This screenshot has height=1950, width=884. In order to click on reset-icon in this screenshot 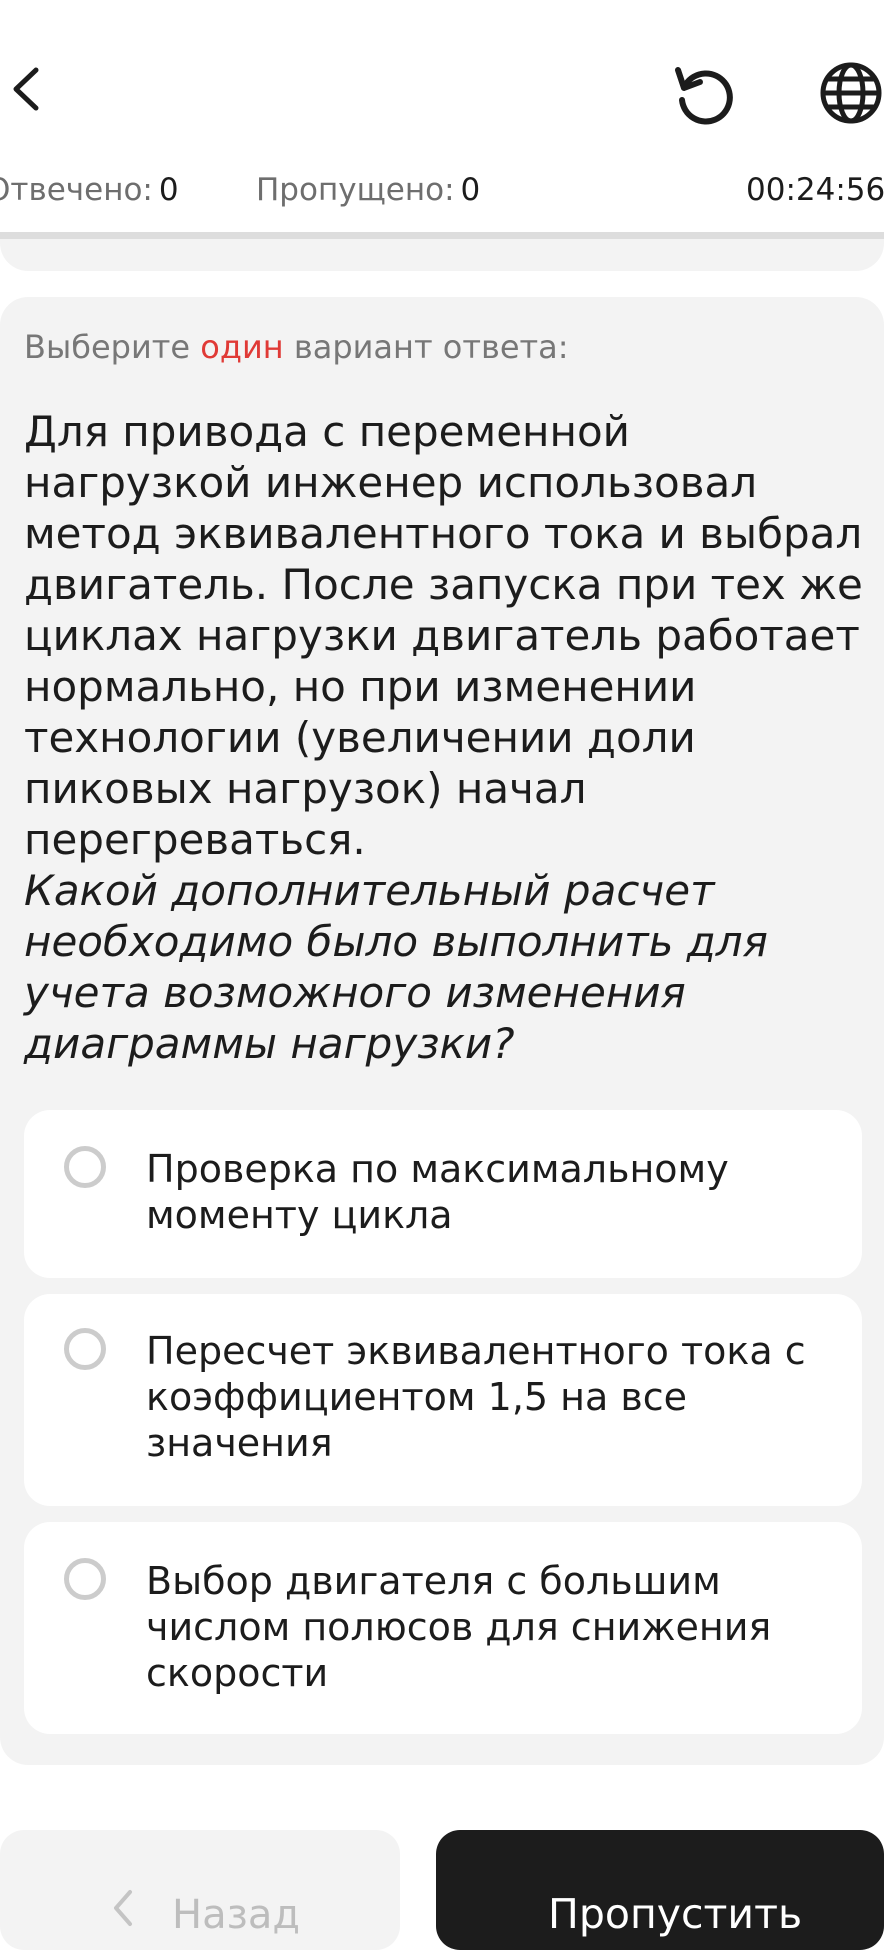, I will do `click(704, 94)`.